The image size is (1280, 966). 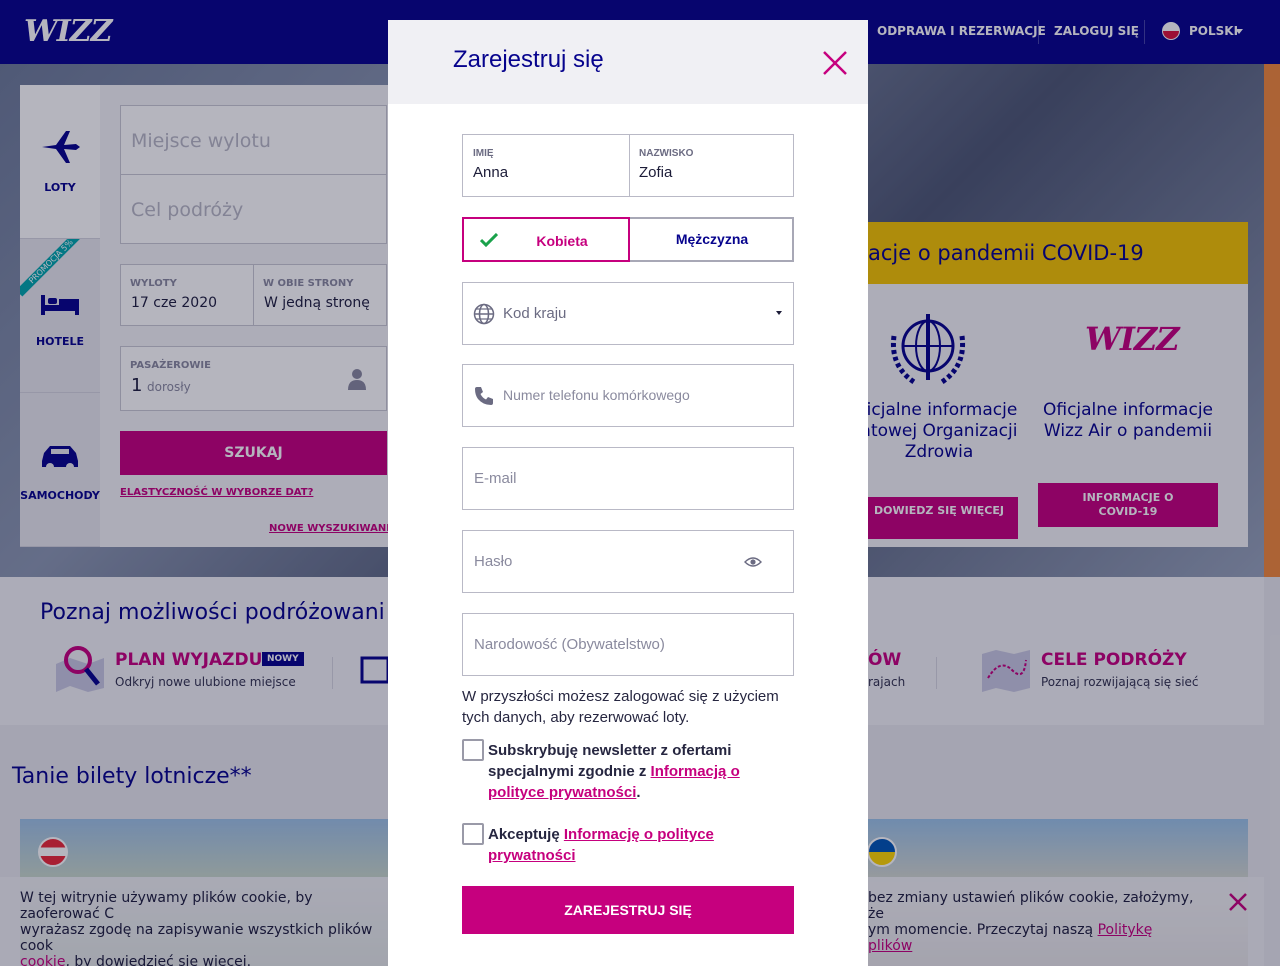 I want to click on newsletter-checkbox, so click(x=473, y=750).